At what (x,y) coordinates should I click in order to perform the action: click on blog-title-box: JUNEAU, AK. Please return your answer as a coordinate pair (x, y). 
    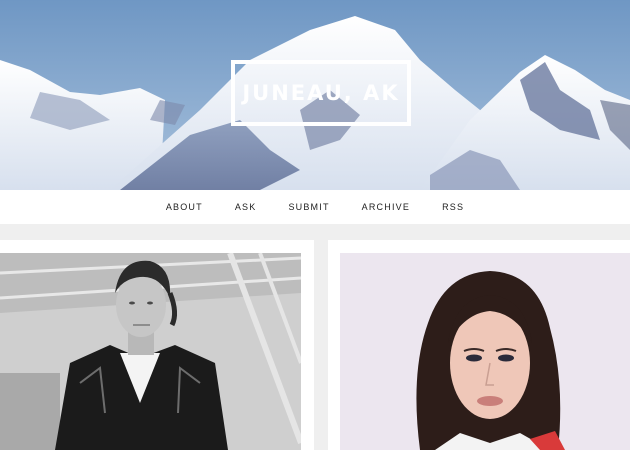
    Looking at the image, I should click on (321, 93).